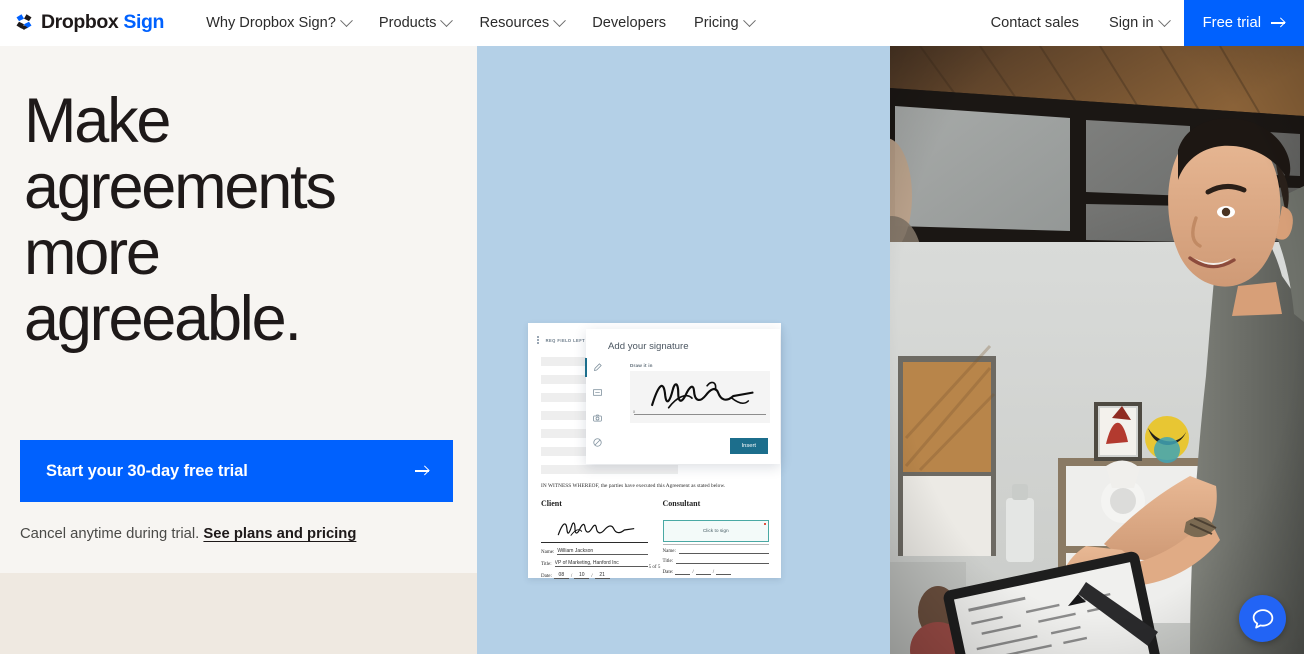  I want to click on nav-item-products: Products, so click(415, 23).